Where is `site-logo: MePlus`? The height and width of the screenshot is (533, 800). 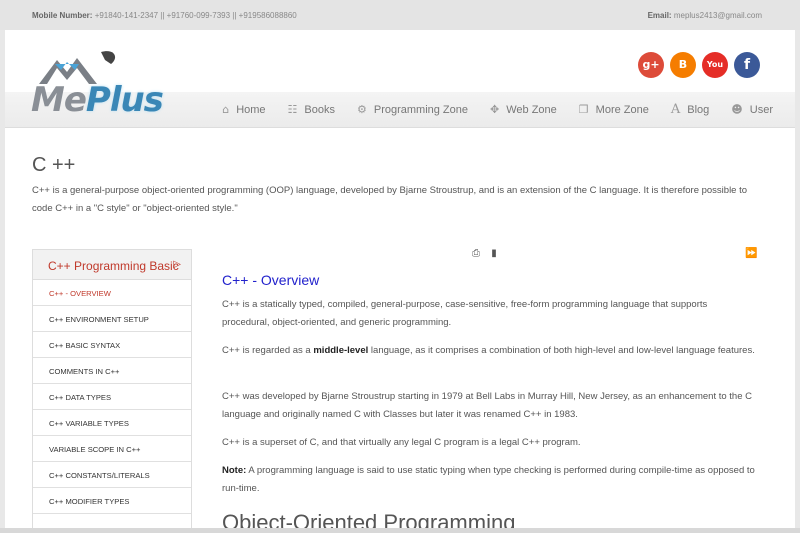
site-logo: MePlus is located at coordinates (97, 85).